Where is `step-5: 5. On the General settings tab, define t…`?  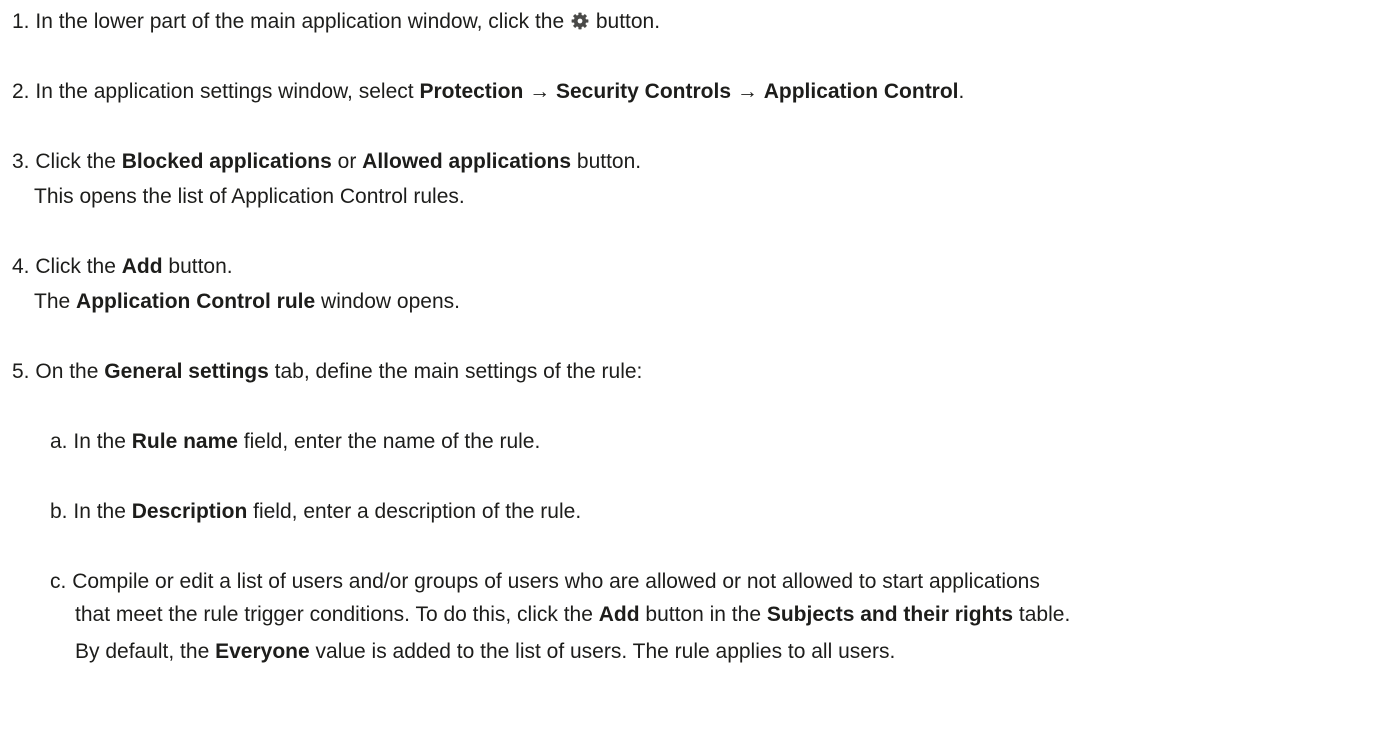
step-5: 5. On the General settings tab, define t… is located at coordinates (327, 372).